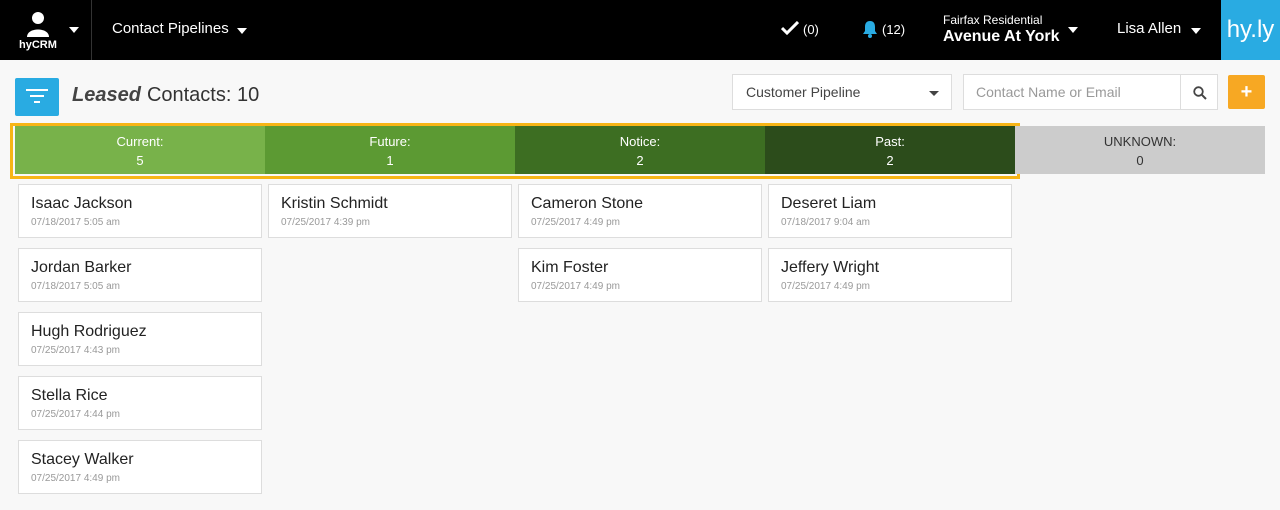 This screenshot has width=1280, height=510. What do you see at coordinates (993, 20) in the screenshot?
I see `property-company: Fairfax Residential` at bounding box center [993, 20].